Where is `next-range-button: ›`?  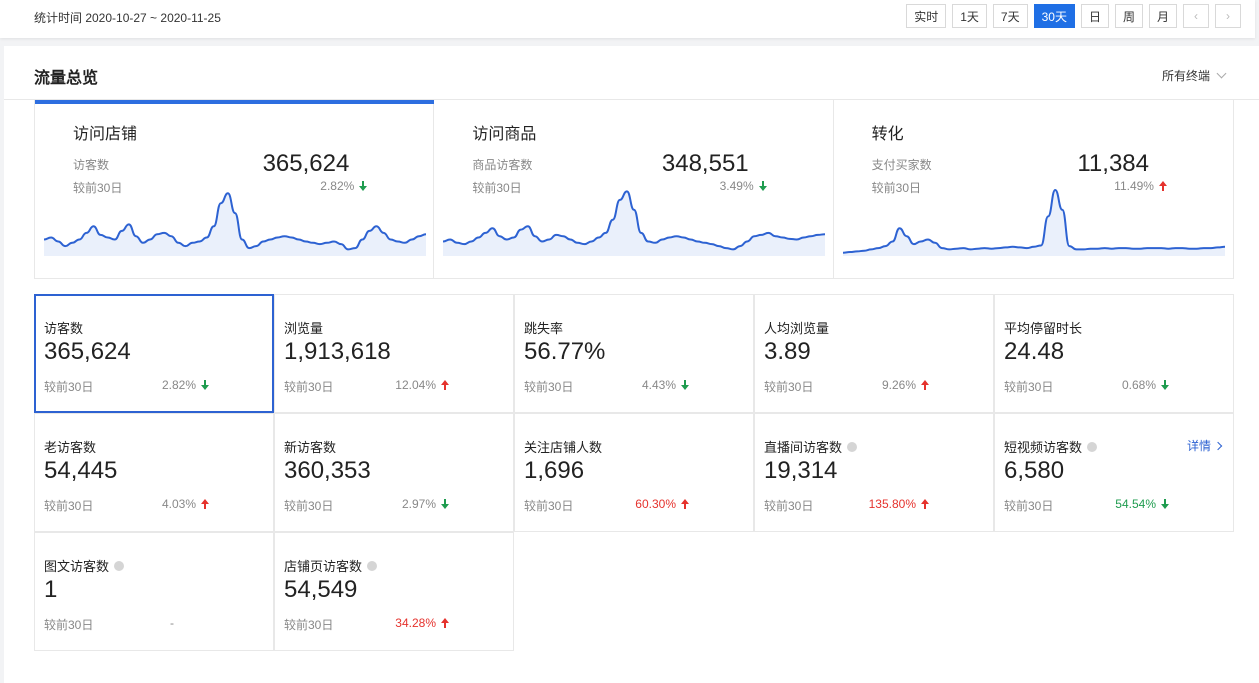 next-range-button: › is located at coordinates (1228, 16).